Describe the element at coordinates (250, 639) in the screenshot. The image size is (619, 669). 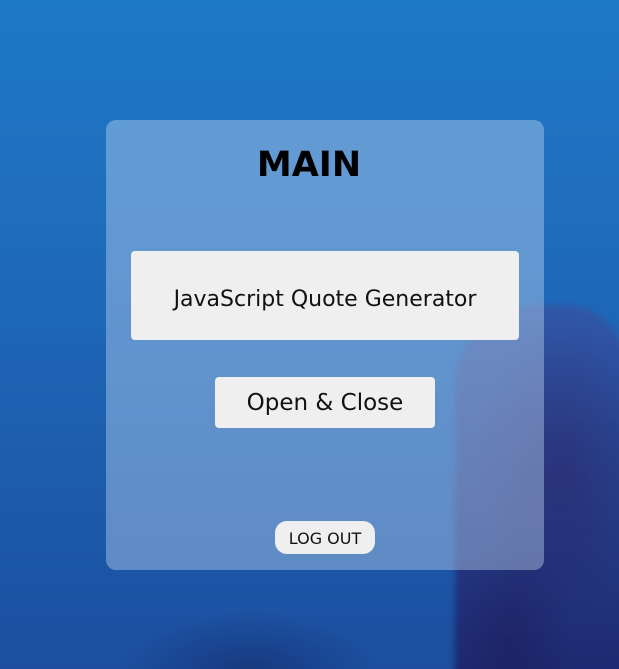
I see `background-grass` at that location.